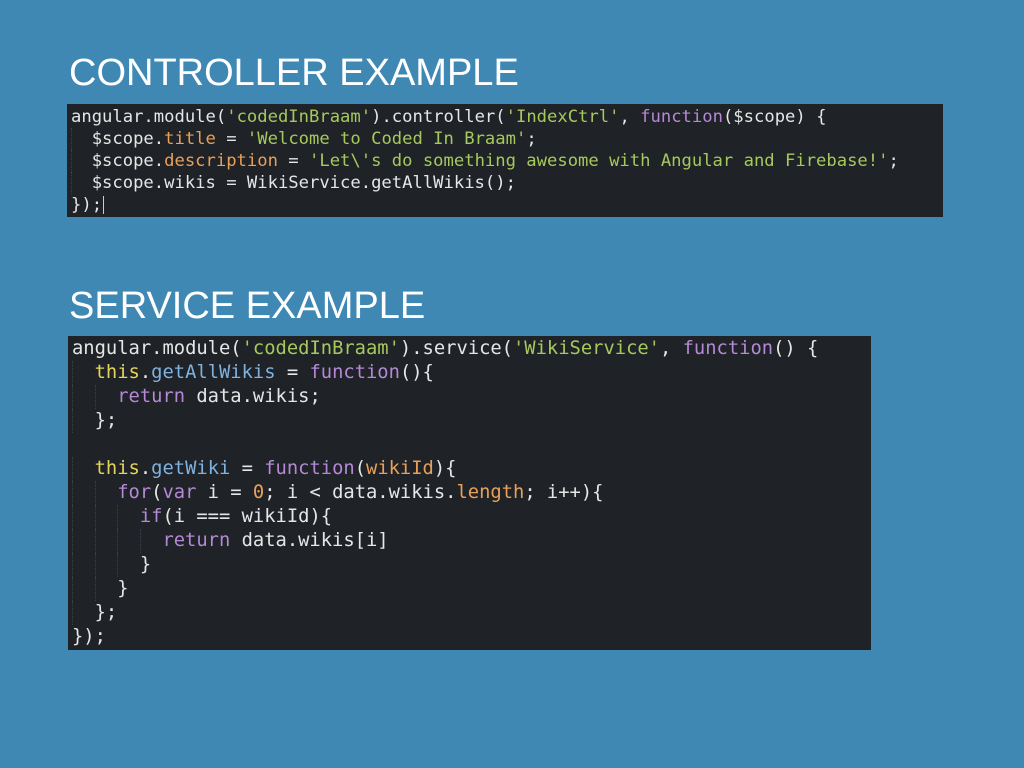  Describe the element at coordinates (562, 117) in the screenshot. I see `code-token: 'IndexCtrl'` at that location.